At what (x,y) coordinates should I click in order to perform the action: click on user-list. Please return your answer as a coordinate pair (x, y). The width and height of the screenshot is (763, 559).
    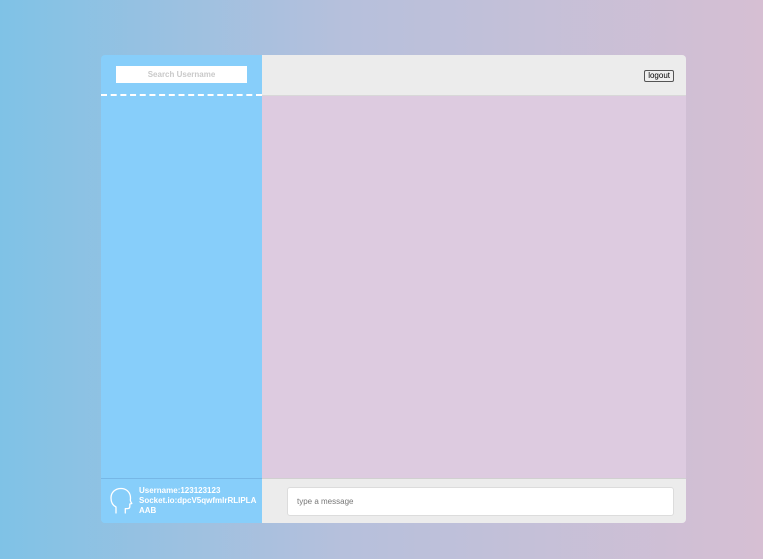
    Looking at the image, I should click on (181, 287).